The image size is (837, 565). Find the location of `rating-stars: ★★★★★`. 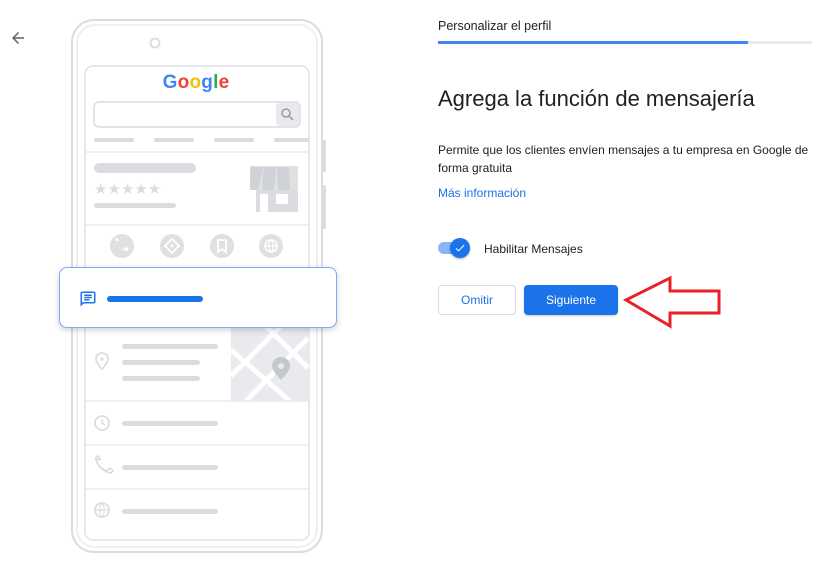

rating-stars: ★★★★★ is located at coordinates (127, 189).